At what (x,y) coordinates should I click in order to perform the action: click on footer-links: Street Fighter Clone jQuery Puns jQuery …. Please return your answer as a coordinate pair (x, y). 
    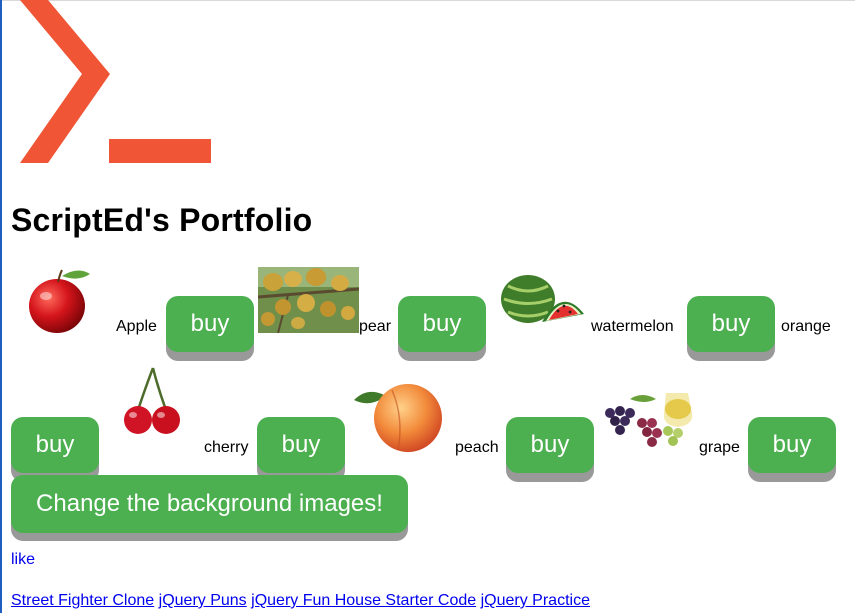
    Looking at the image, I should click on (300, 601).